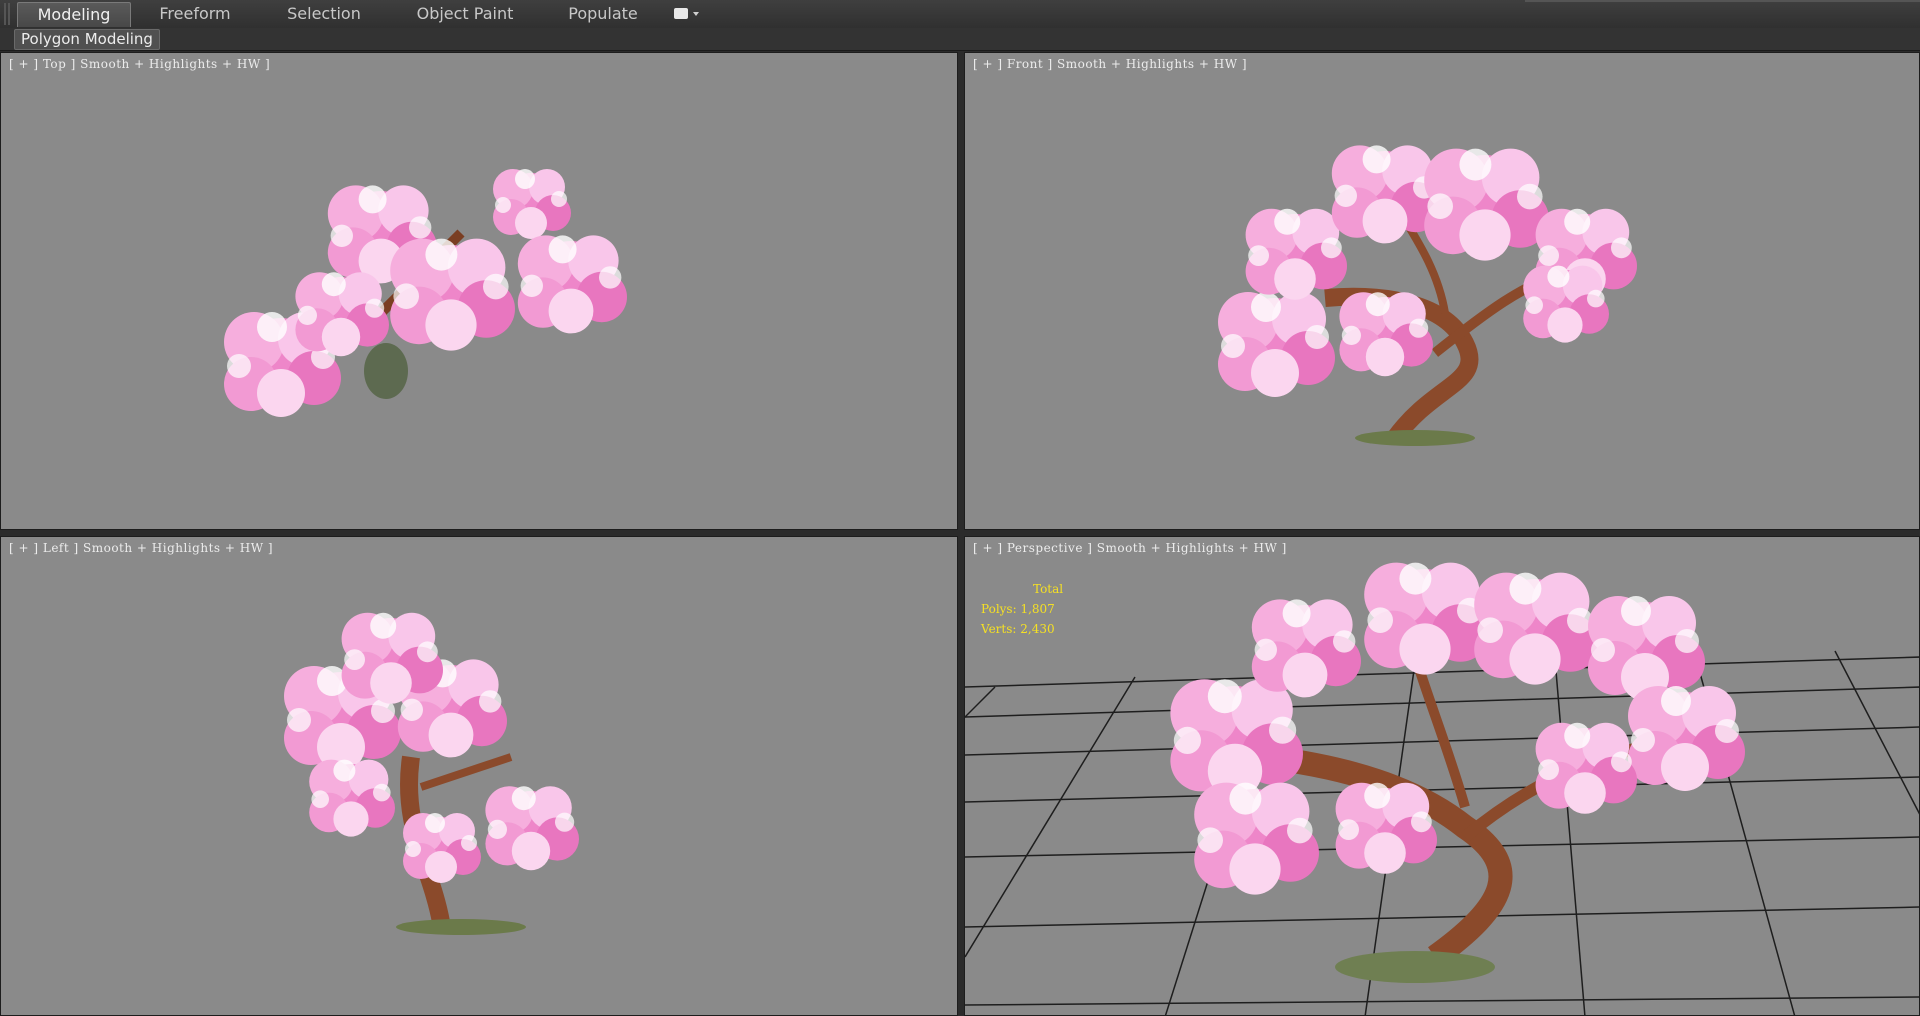  What do you see at coordinates (465, 14) in the screenshot?
I see `tab-object-paint: Object Paint` at bounding box center [465, 14].